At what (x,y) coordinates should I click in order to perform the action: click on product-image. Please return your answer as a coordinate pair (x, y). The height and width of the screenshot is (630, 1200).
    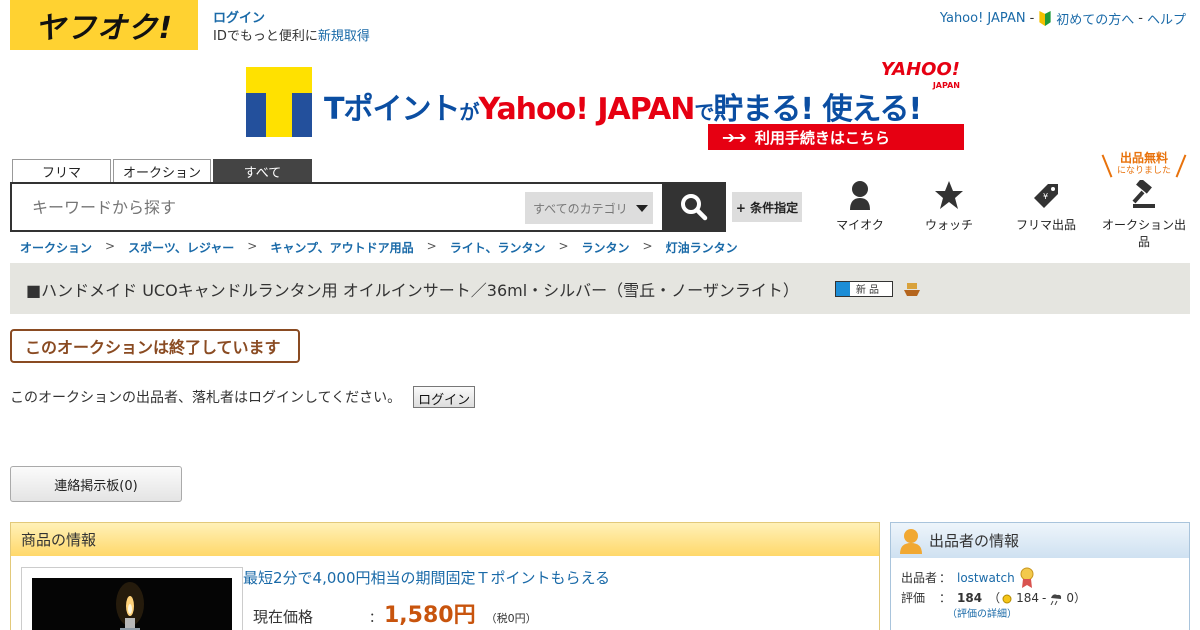
    Looking at the image, I should click on (132, 604).